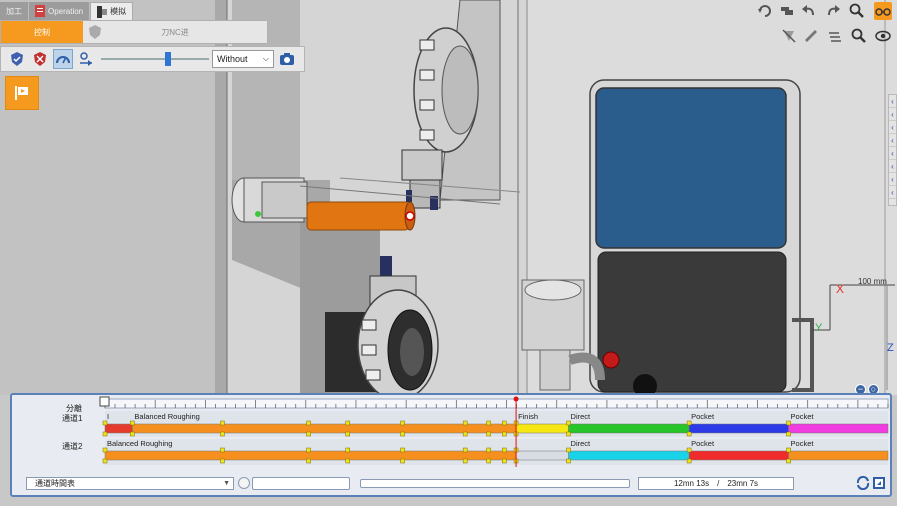 Image resolution: width=897 pixels, height=506 pixels. What do you see at coordinates (859, 36) in the screenshot?
I see `zoom-fit-icon` at bounding box center [859, 36].